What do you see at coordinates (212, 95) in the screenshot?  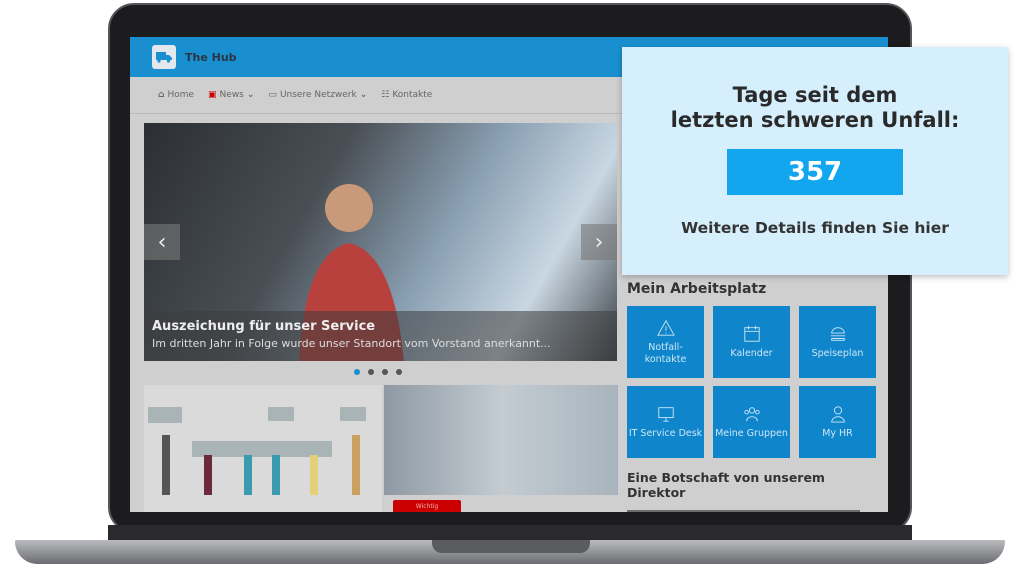 I see `newspaper-icon: ▣` at bounding box center [212, 95].